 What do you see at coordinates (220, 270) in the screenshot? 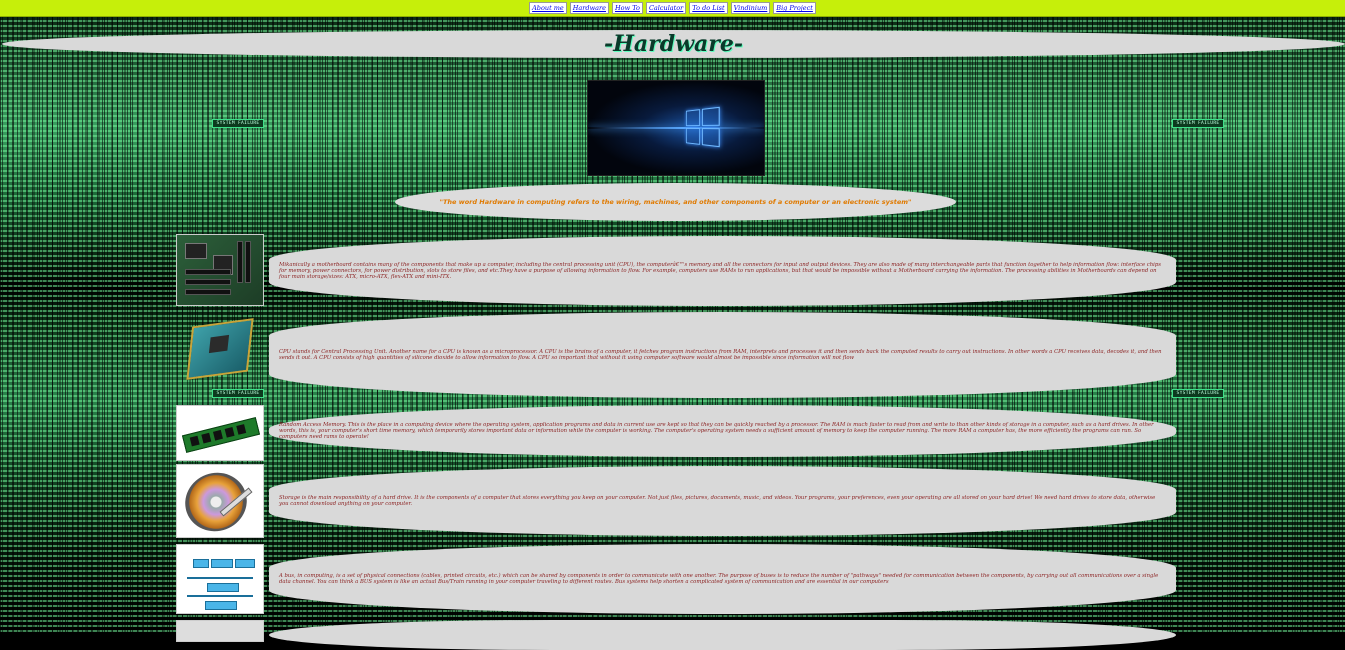
I see `motherboard-image` at bounding box center [220, 270].